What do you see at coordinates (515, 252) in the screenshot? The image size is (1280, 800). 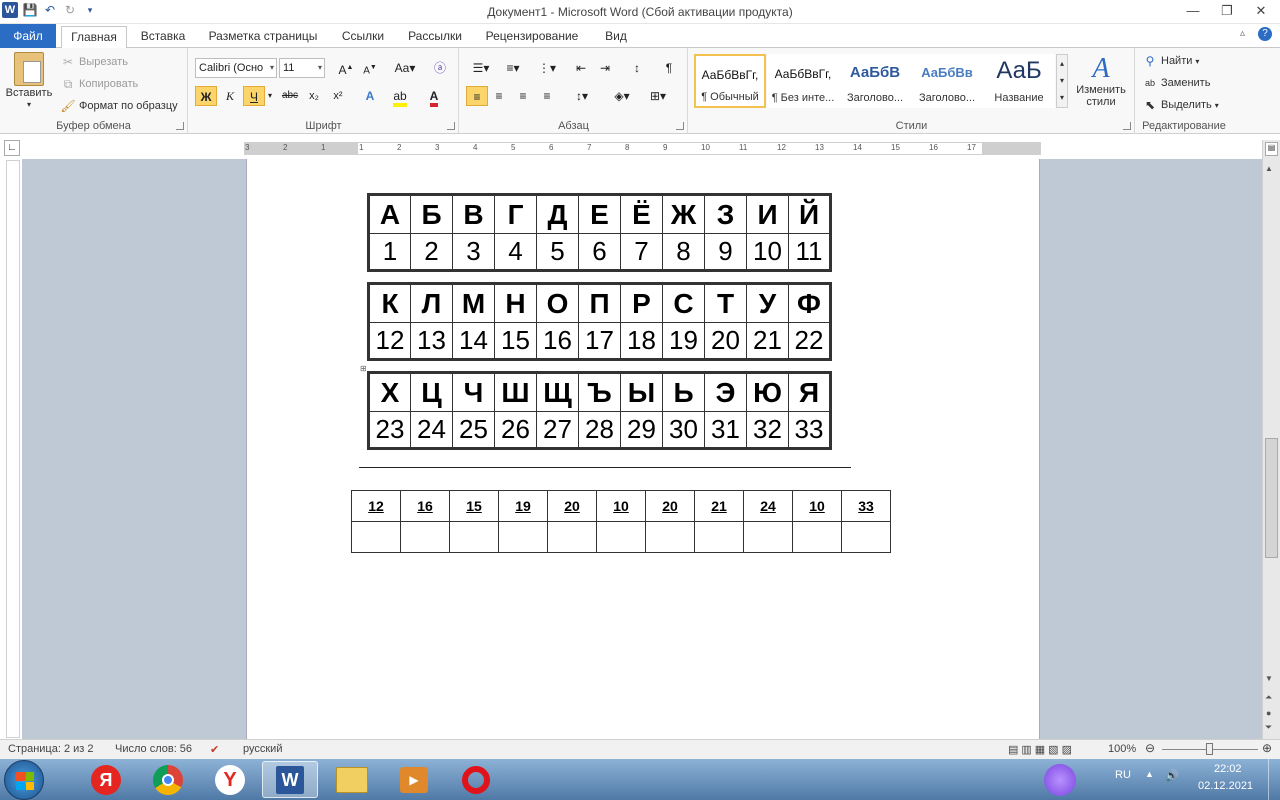 I see `number-cell: 4` at bounding box center [515, 252].